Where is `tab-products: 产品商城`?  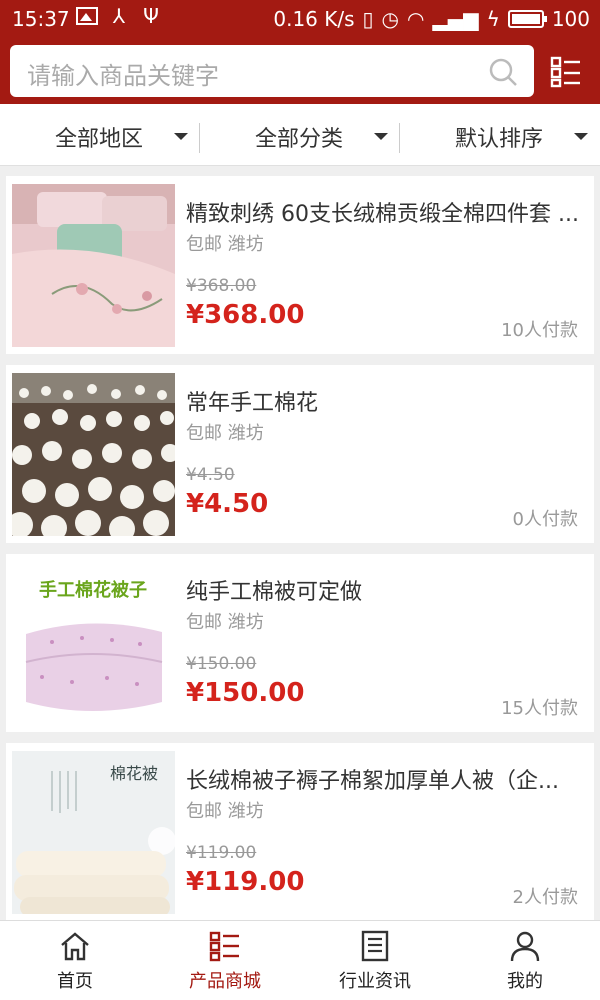
tab-products: 产品商城 is located at coordinates (225, 960).